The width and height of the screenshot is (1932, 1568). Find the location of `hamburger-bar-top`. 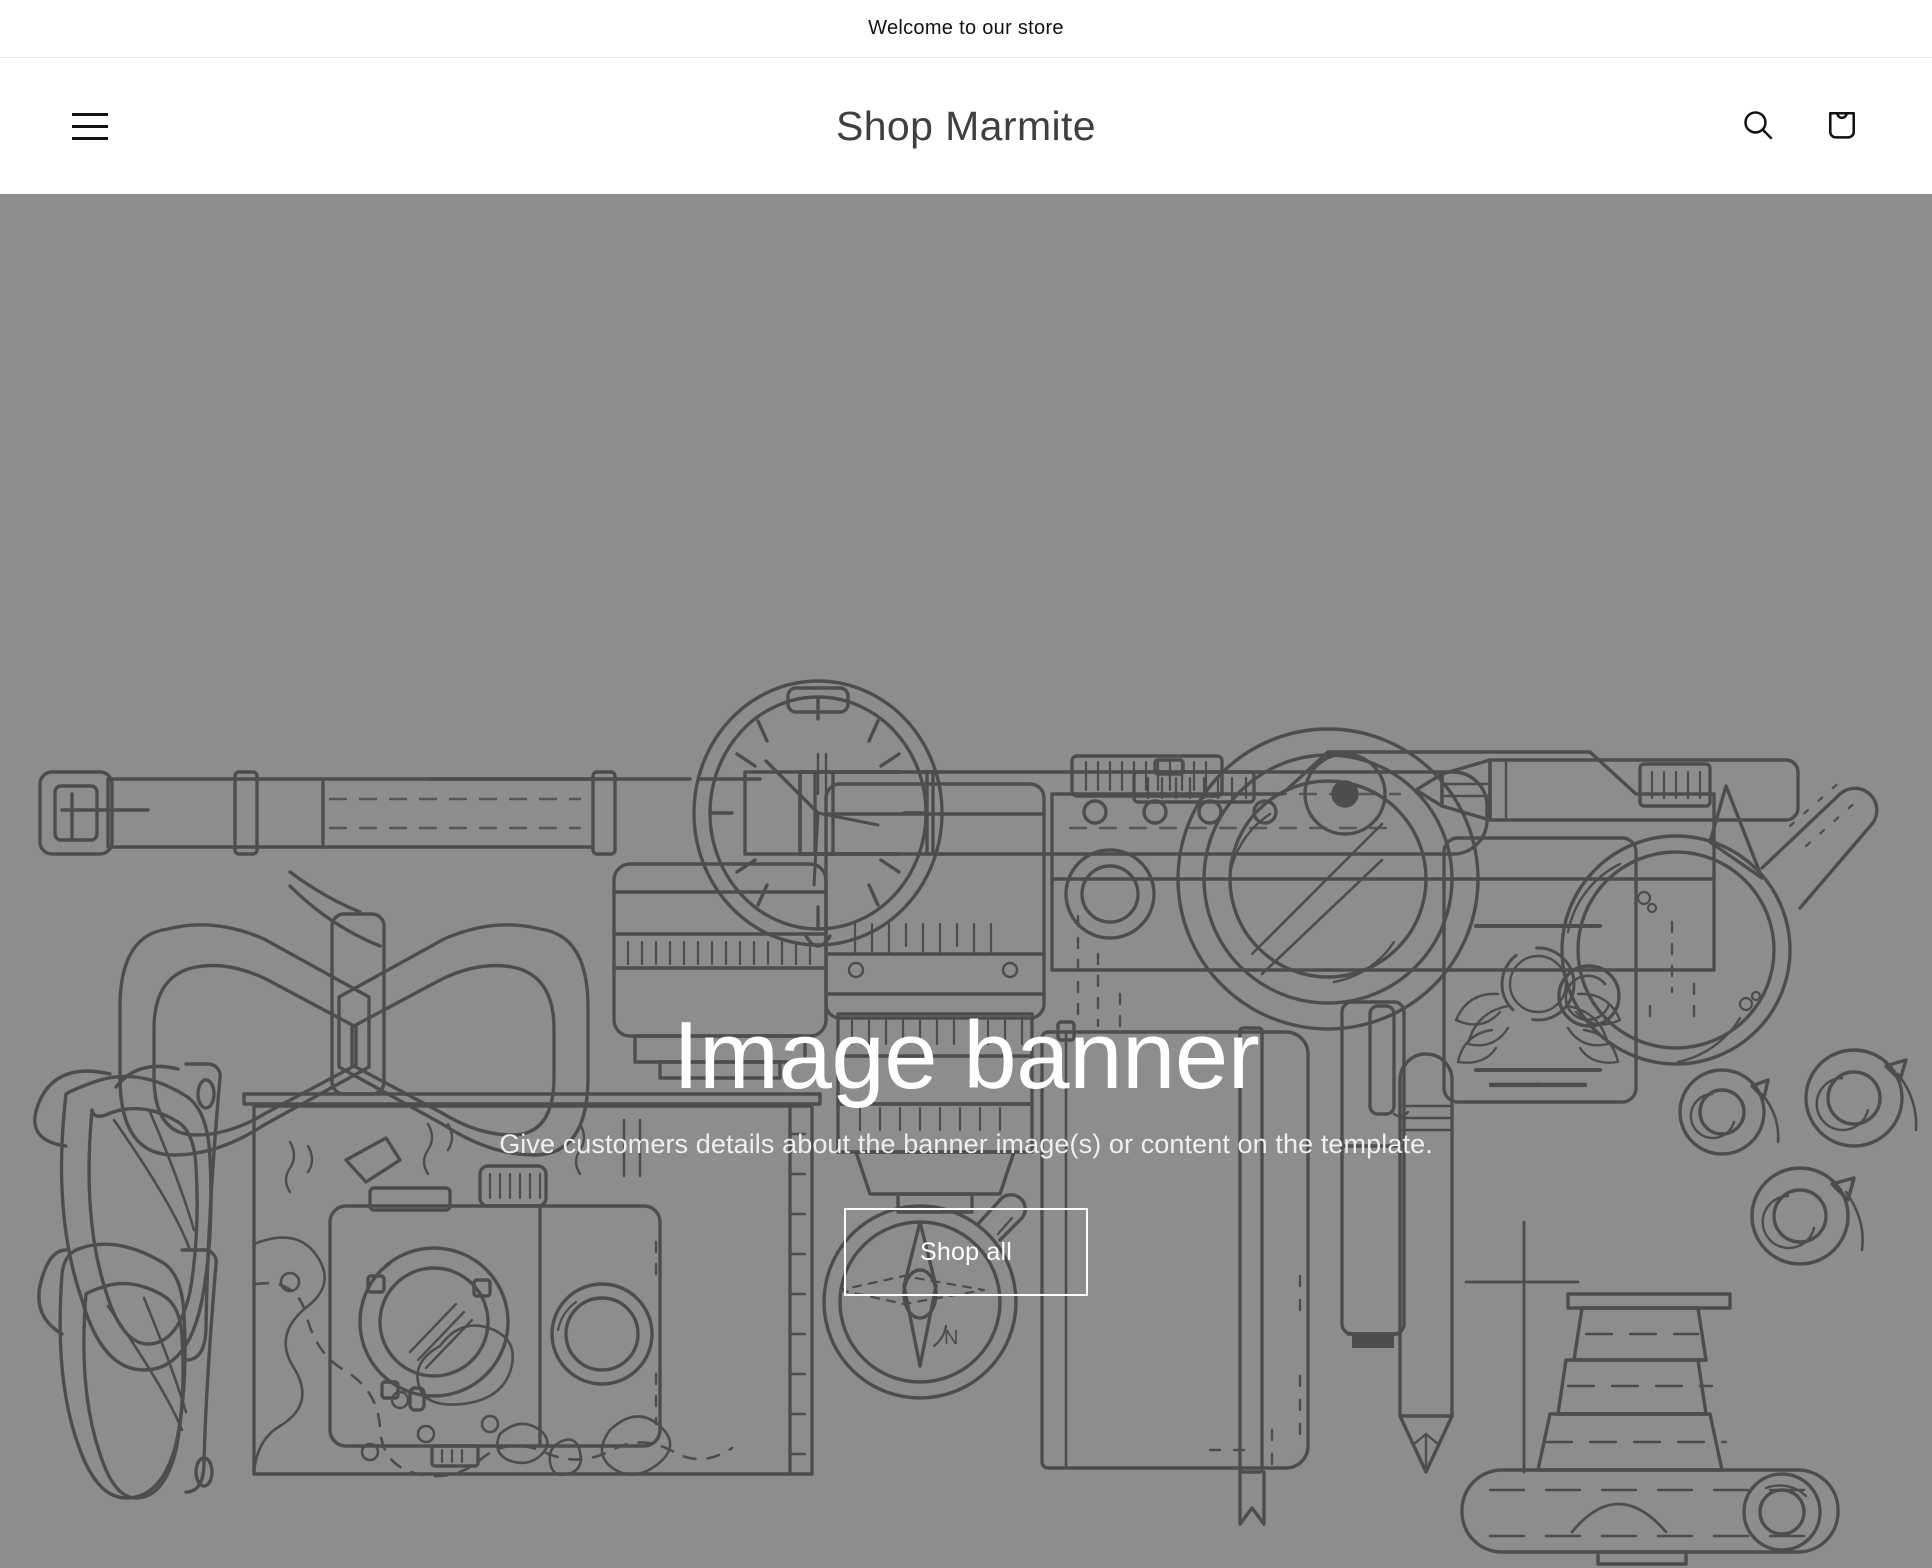

hamburger-bar-top is located at coordinates (90, 114).